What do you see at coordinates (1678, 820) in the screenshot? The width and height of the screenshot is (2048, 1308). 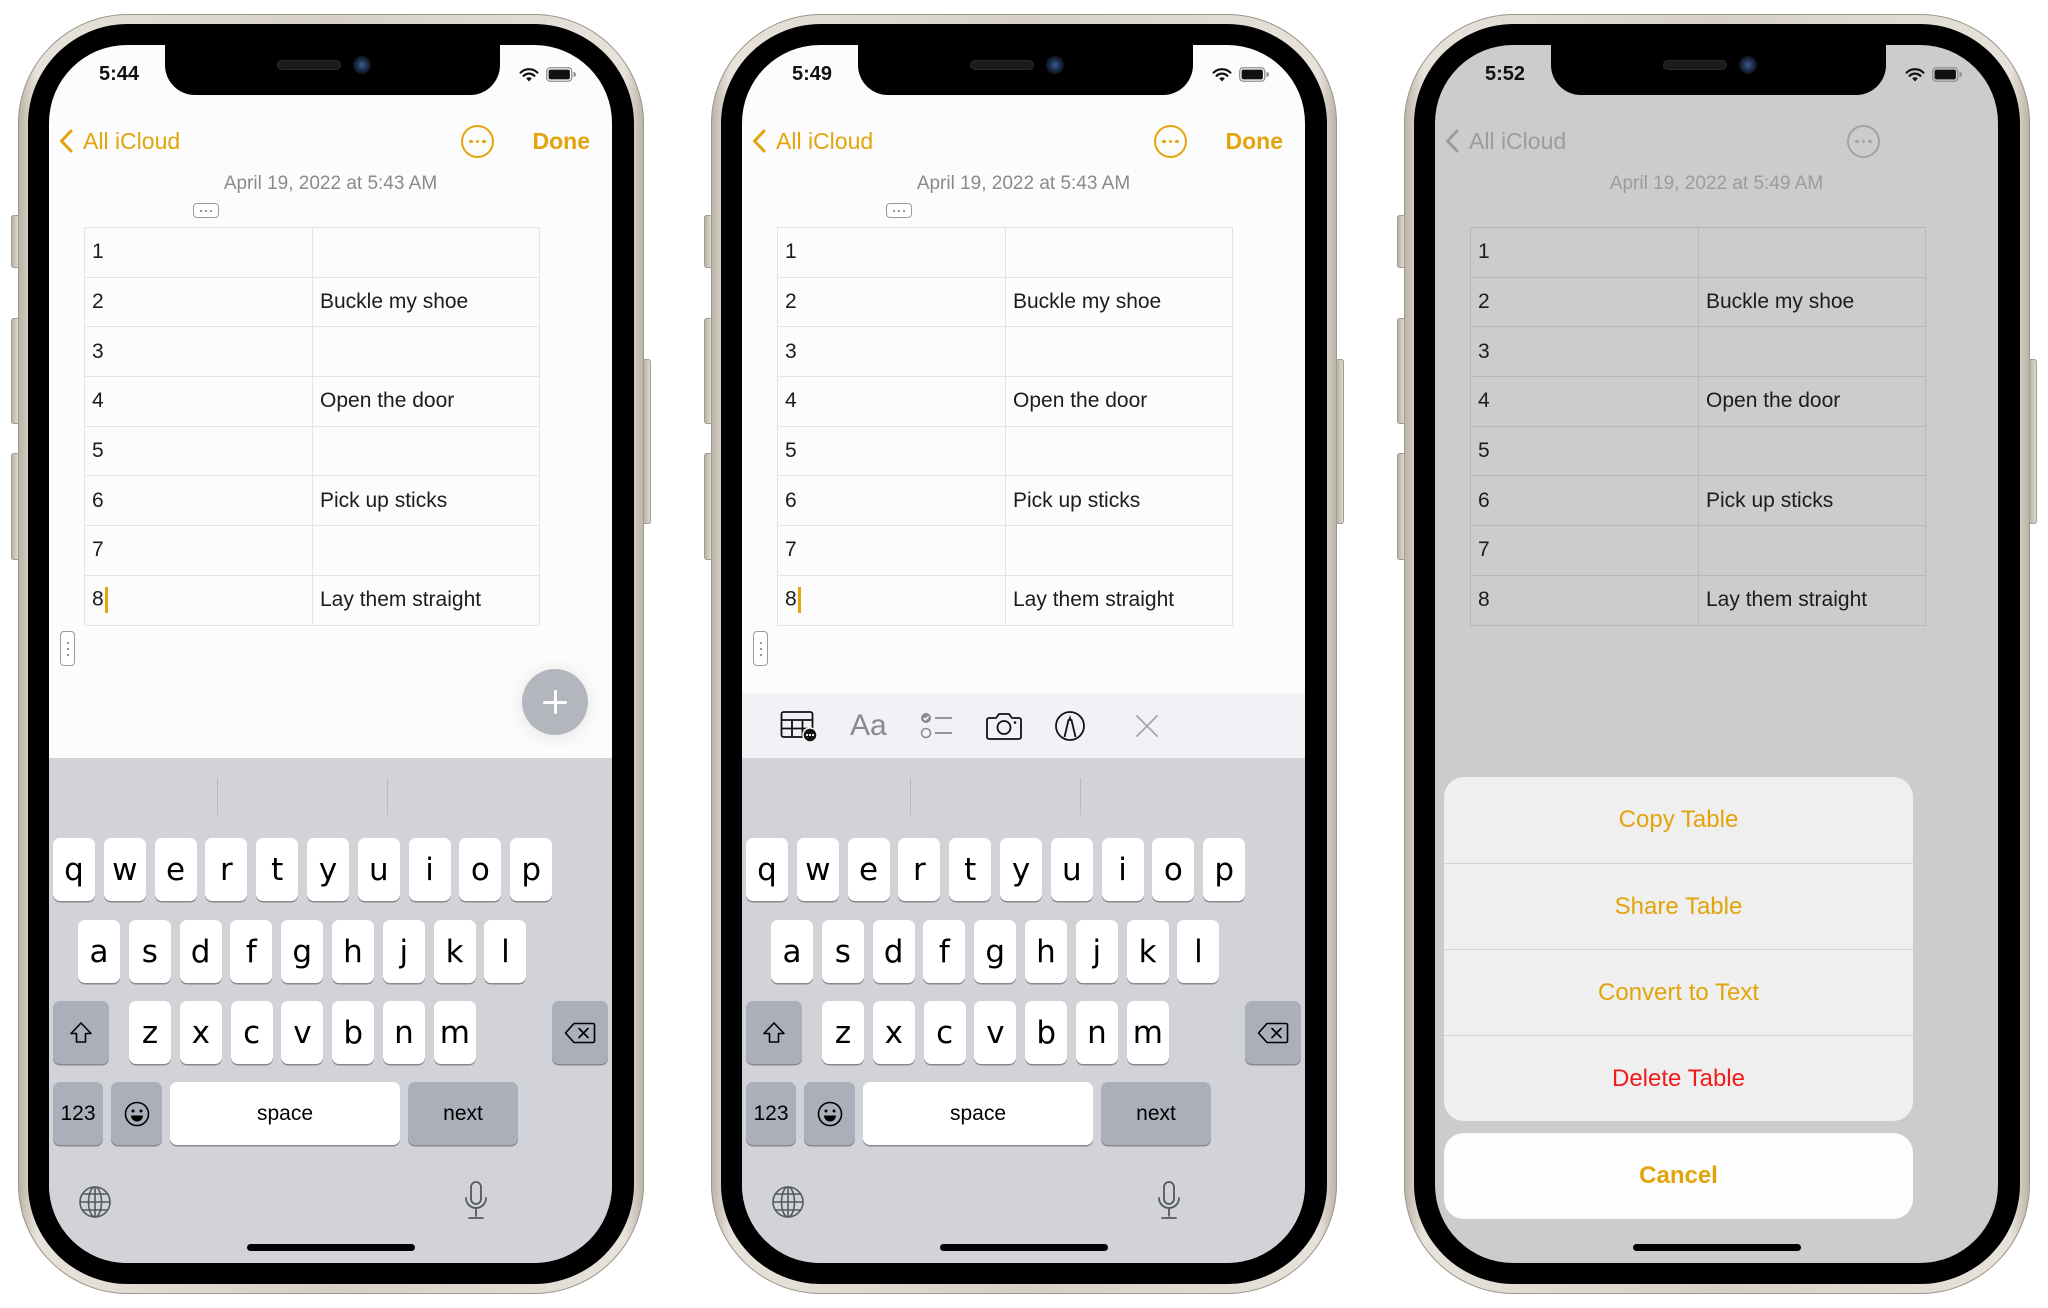 I see `copy-table-button: Copy Table` at bounding box center [1678, 820].